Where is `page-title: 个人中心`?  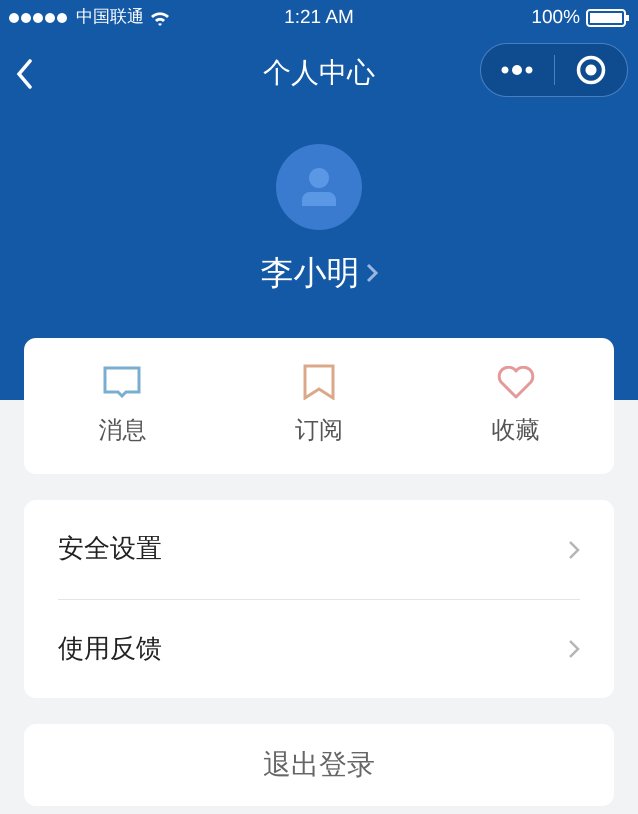
page-title: 个人中心 is located at coordinates (319, 73).